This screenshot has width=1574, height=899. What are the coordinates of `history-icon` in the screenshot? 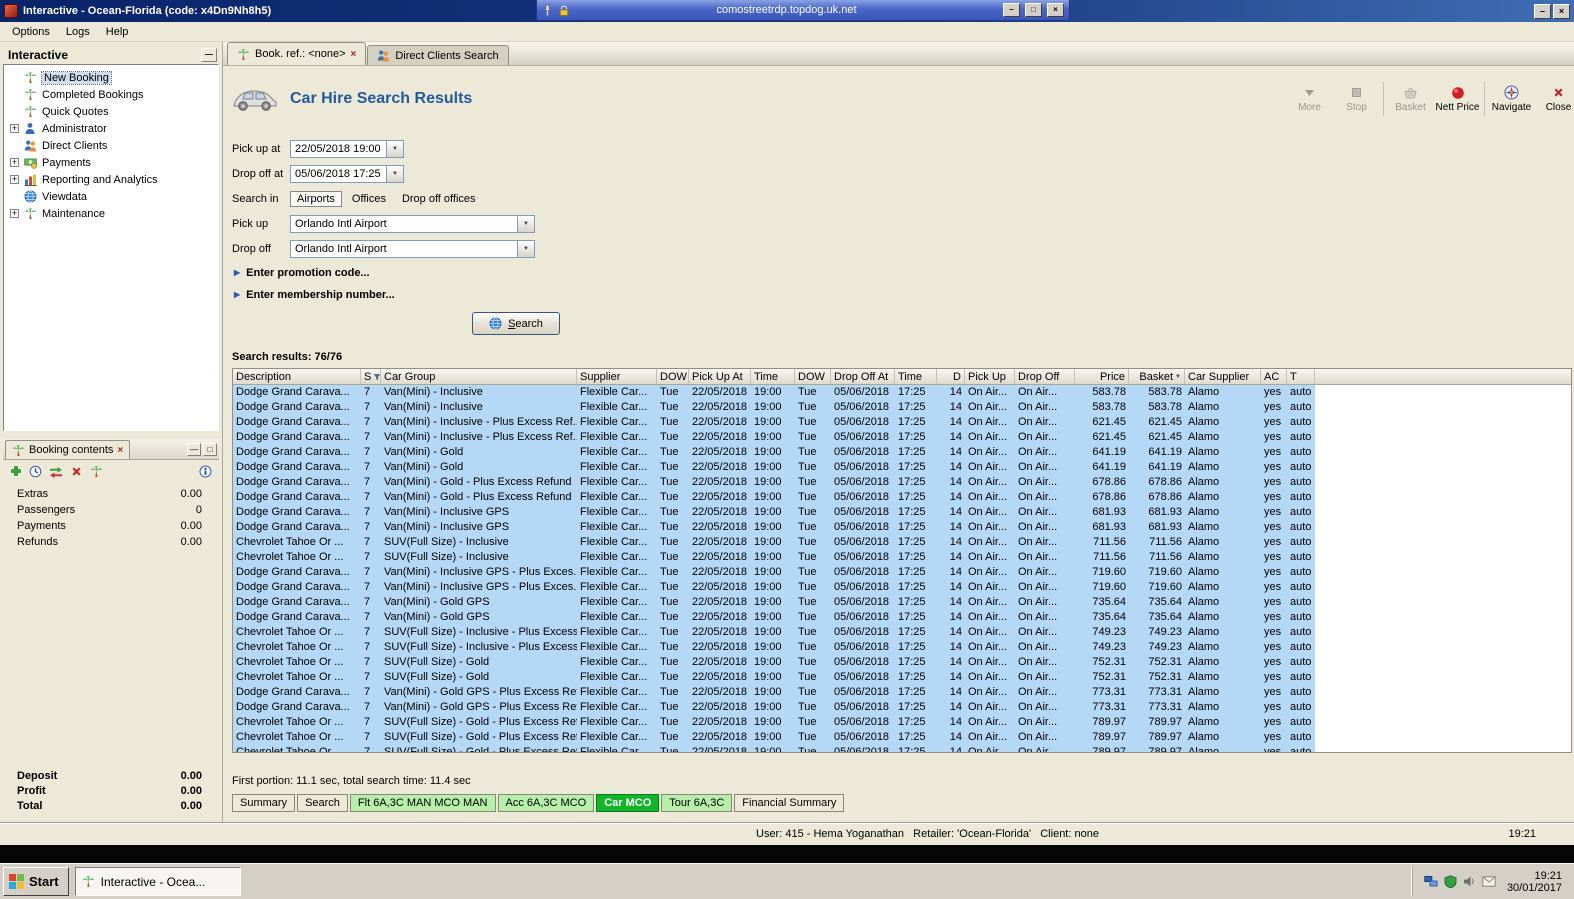 It's located at (35, 471).